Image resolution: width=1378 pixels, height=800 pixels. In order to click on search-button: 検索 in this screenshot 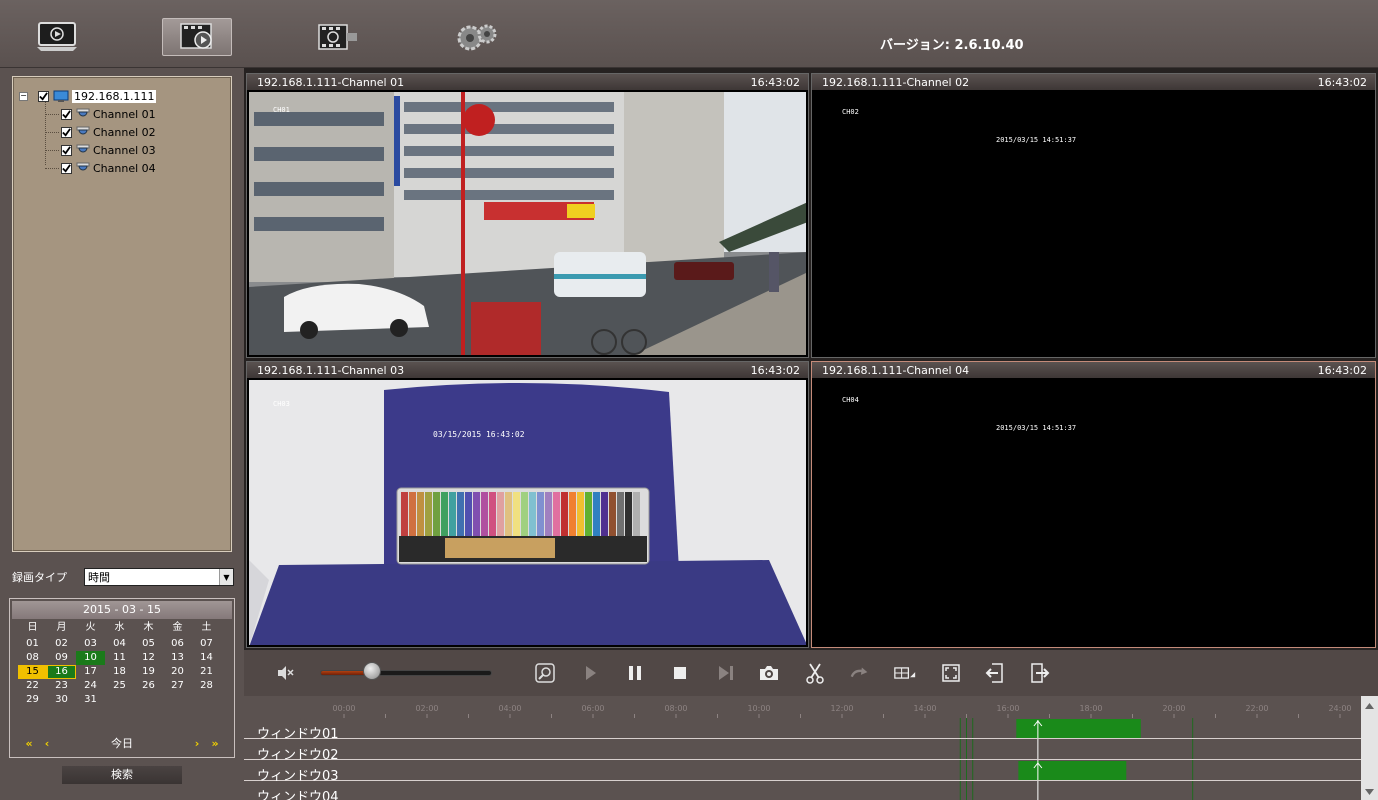, I will do `click(122, 775)`.